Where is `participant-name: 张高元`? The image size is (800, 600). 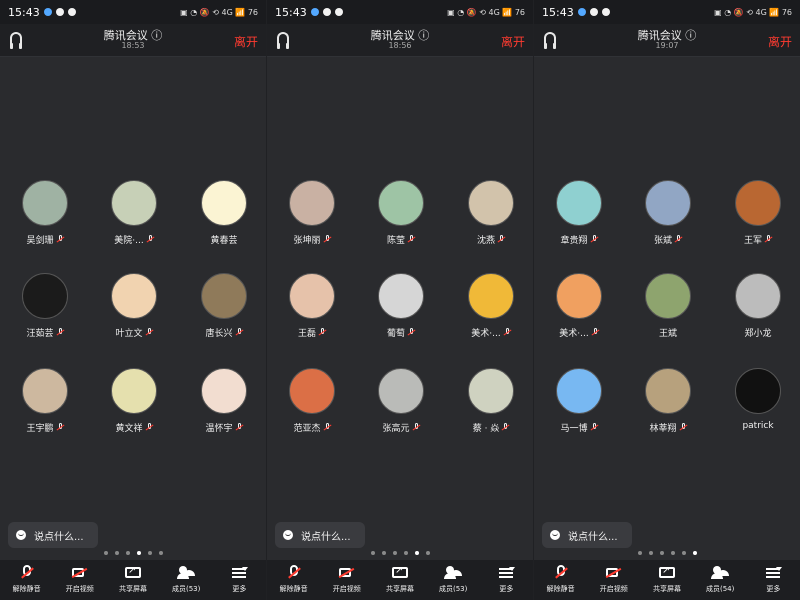 participant-name: 张高元 is located at coordinates (401, 427).